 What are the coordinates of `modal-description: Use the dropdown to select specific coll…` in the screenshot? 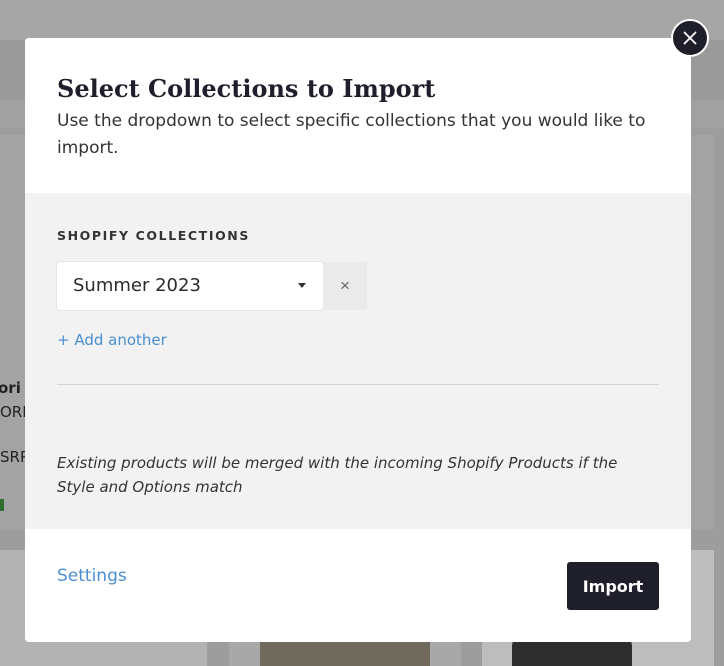 It's located at (351, 134).